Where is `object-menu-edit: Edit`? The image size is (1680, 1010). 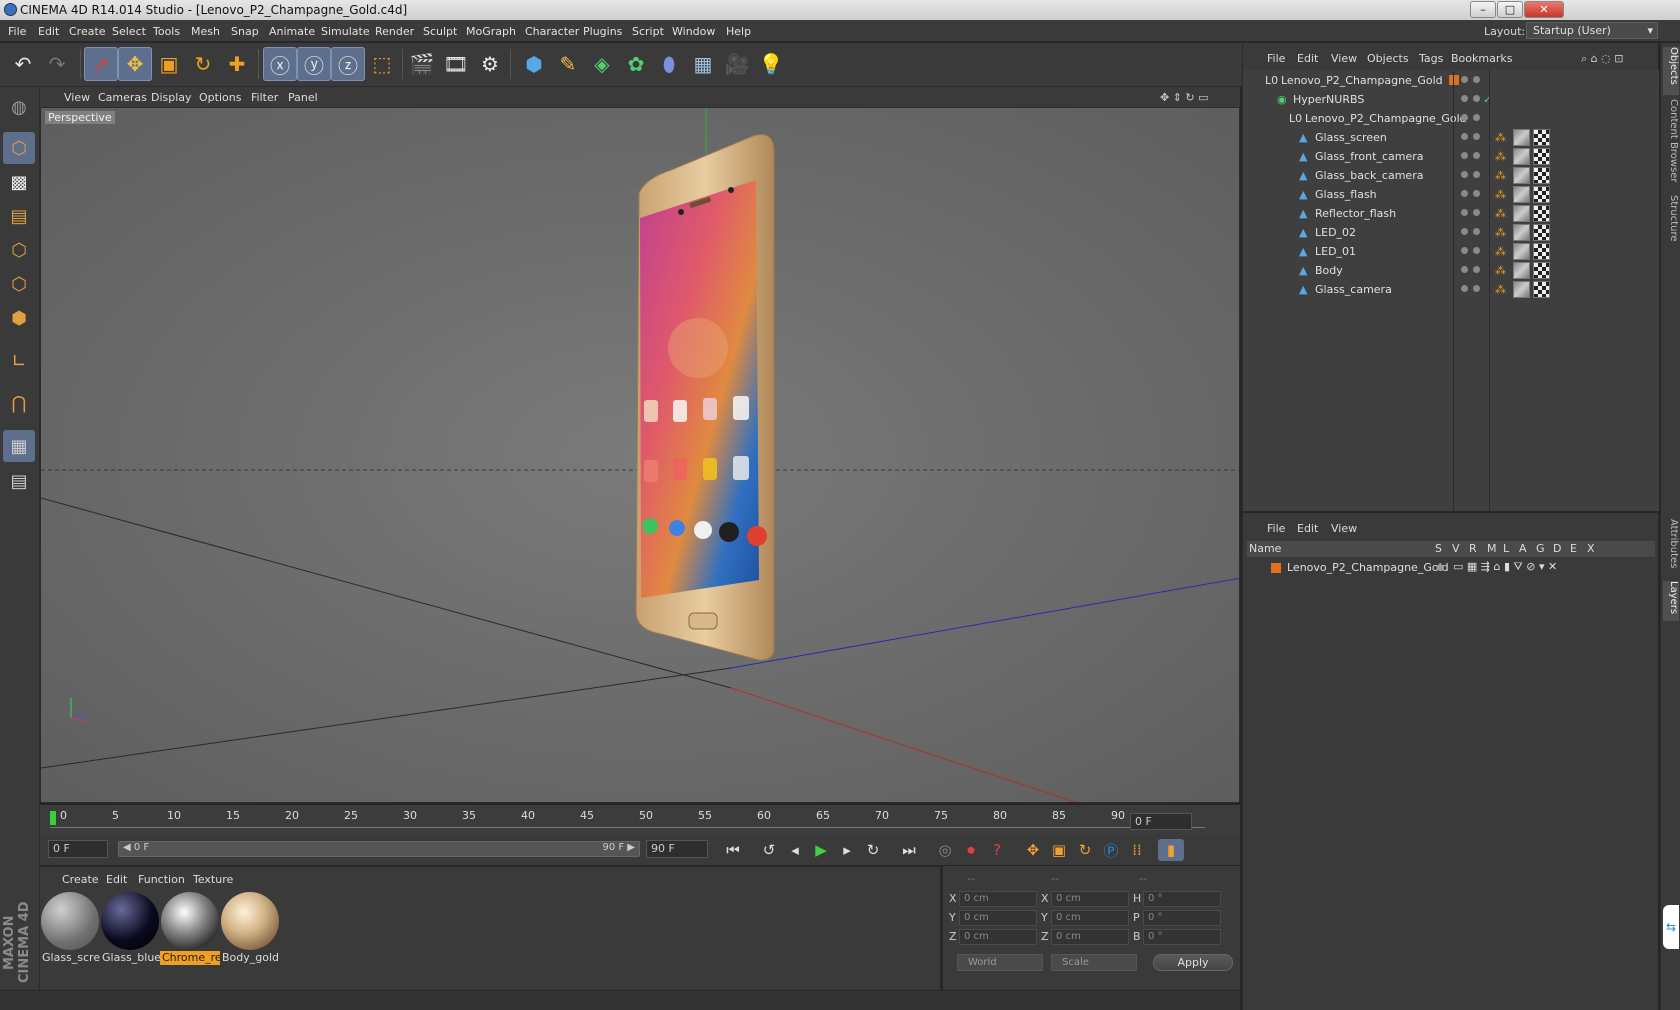 object-menu-edit: Edit is located at coordinates (1307, 58).